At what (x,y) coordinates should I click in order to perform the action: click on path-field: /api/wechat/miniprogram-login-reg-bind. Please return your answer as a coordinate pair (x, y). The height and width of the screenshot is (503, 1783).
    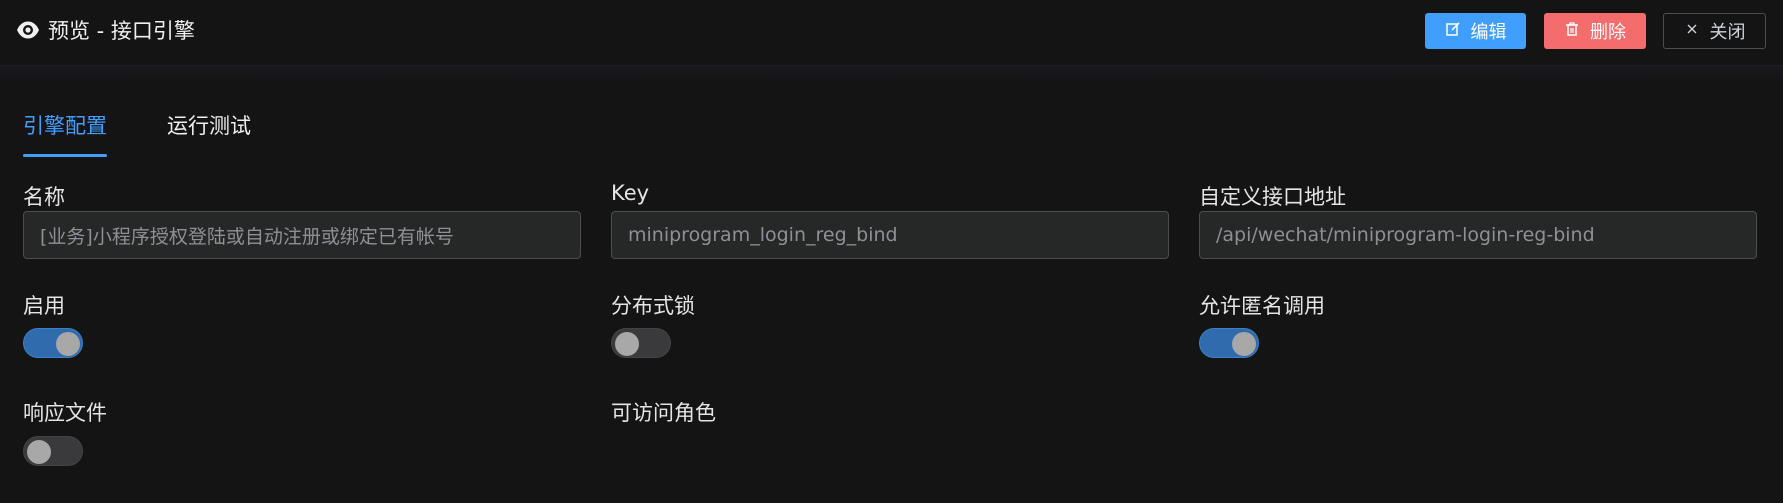
    Looking at the image, I should click on (1478, 235).